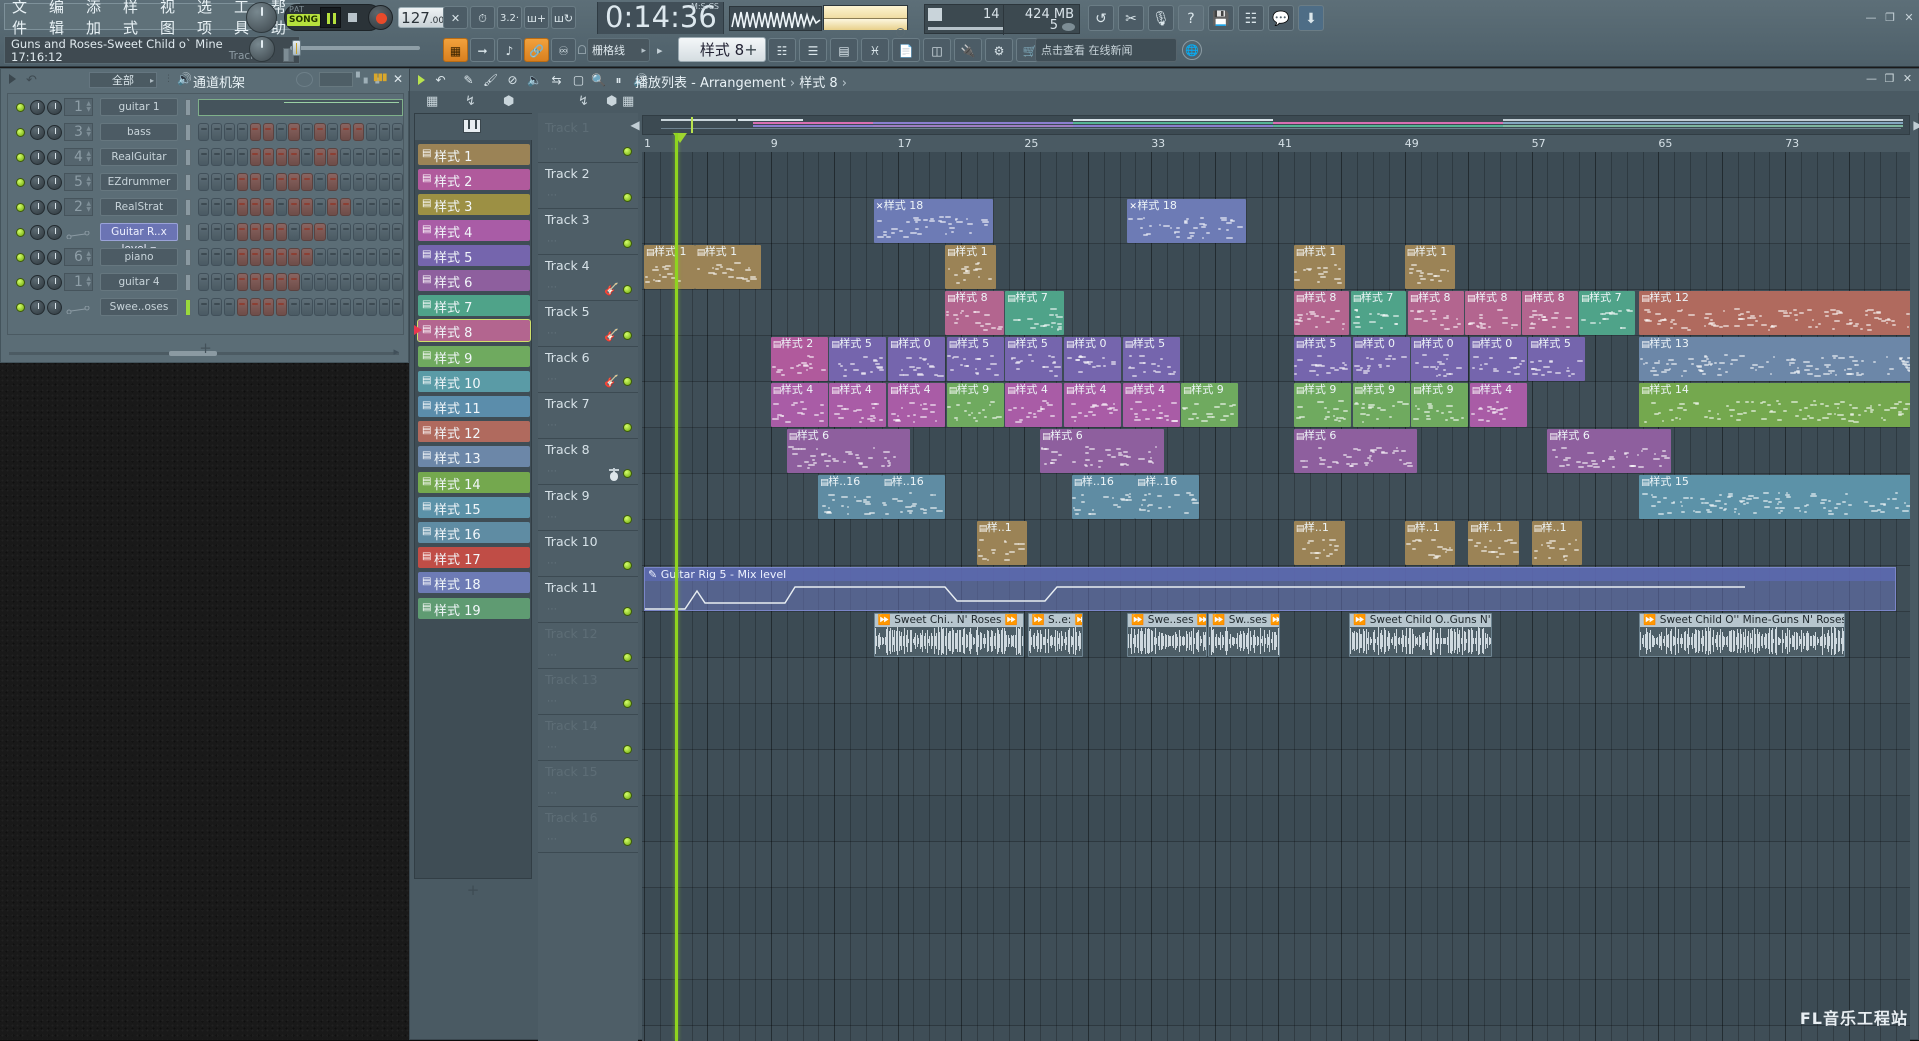 Image resolution: width=1919 pixels, height=1041 pixels. Describe the element at coordinates (152, 80) in the screenshot. I see `chevron-right-icon: ▸` at that location.